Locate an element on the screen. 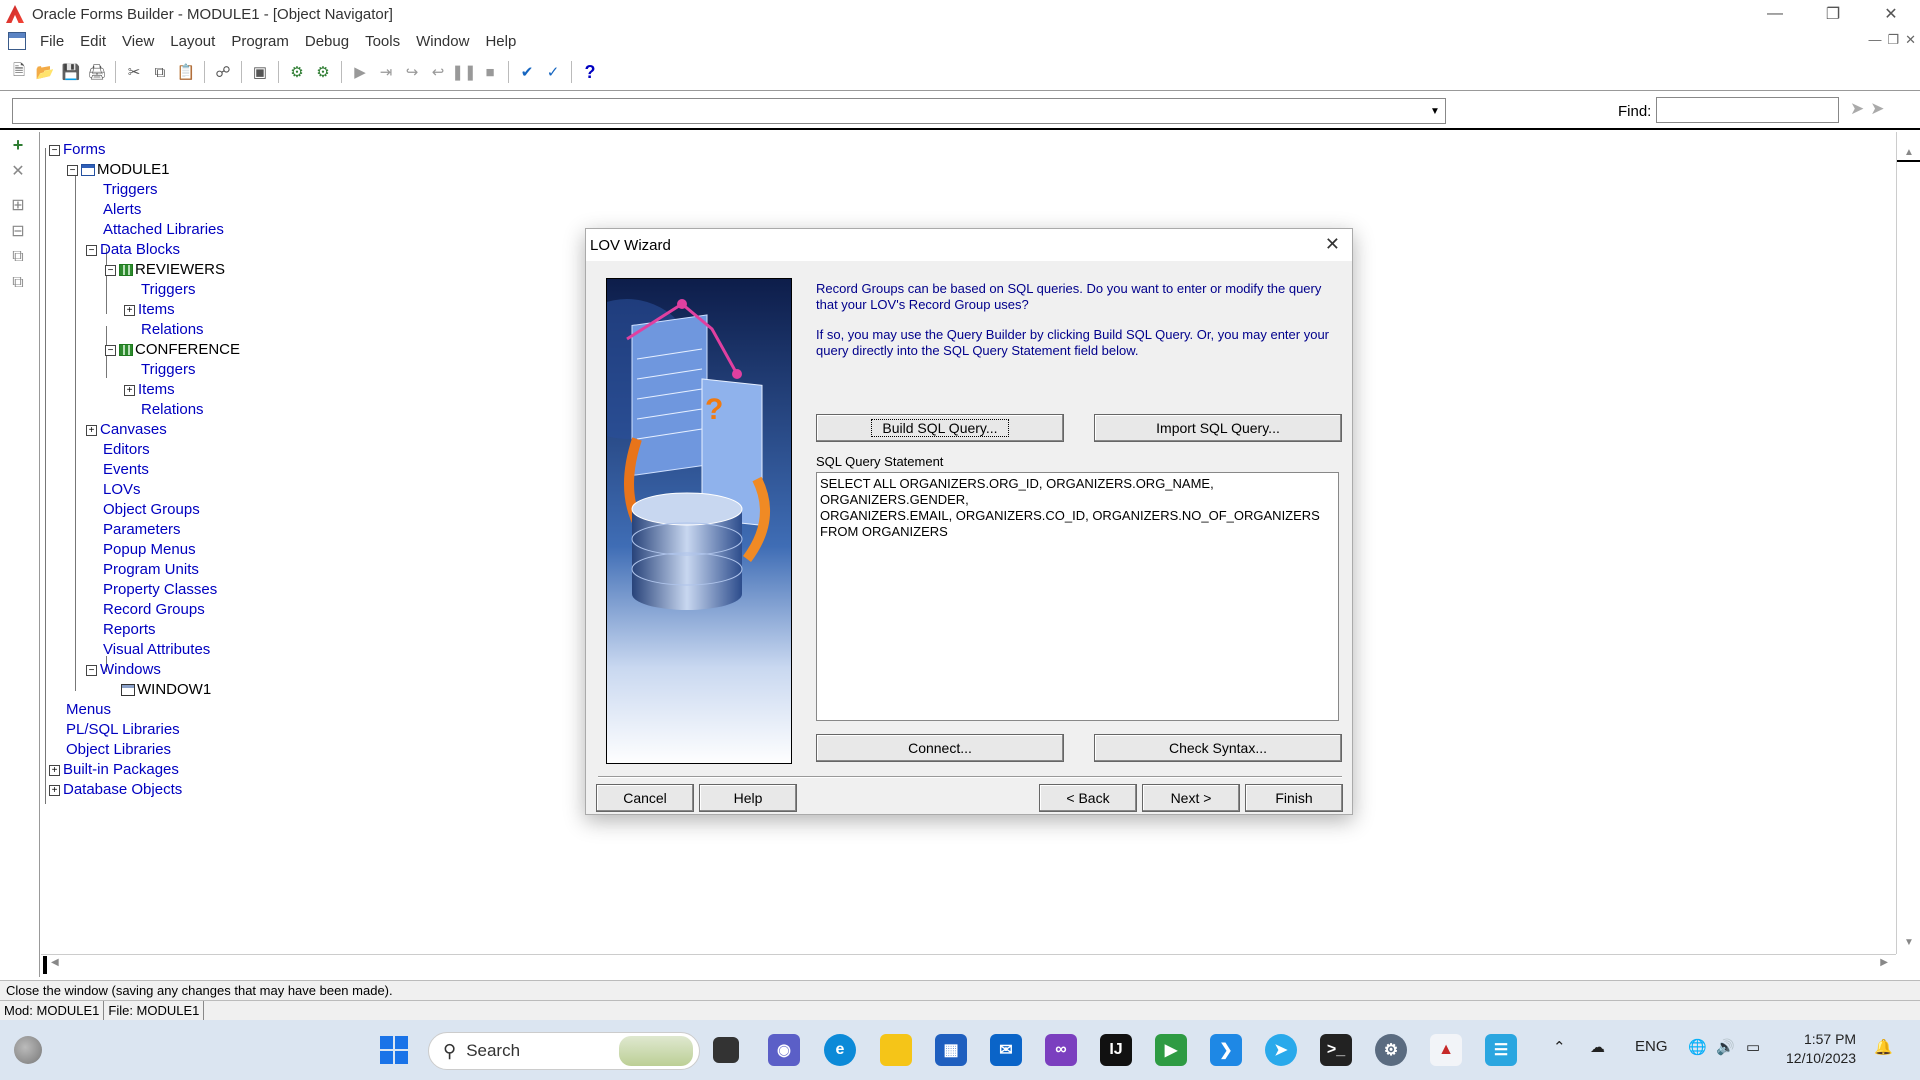  menu-tools: Tools is located at coordinates (382, 41).